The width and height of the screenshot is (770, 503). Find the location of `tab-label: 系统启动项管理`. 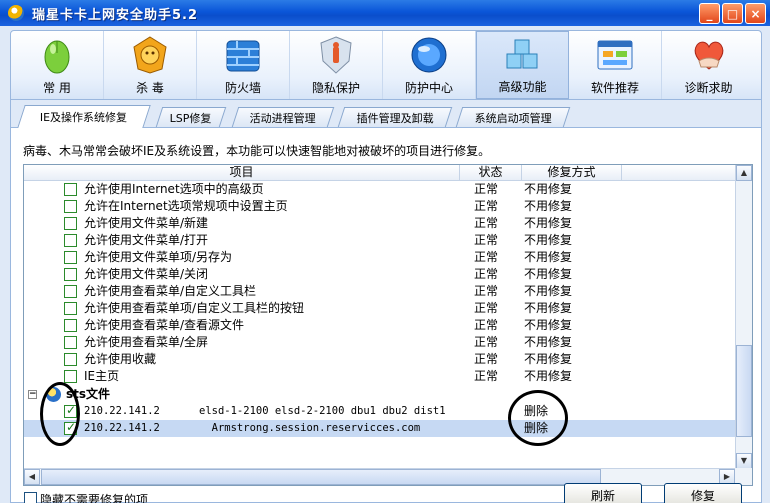

tab-label: 系统启动项管理 is located at coordinates (513, 118).